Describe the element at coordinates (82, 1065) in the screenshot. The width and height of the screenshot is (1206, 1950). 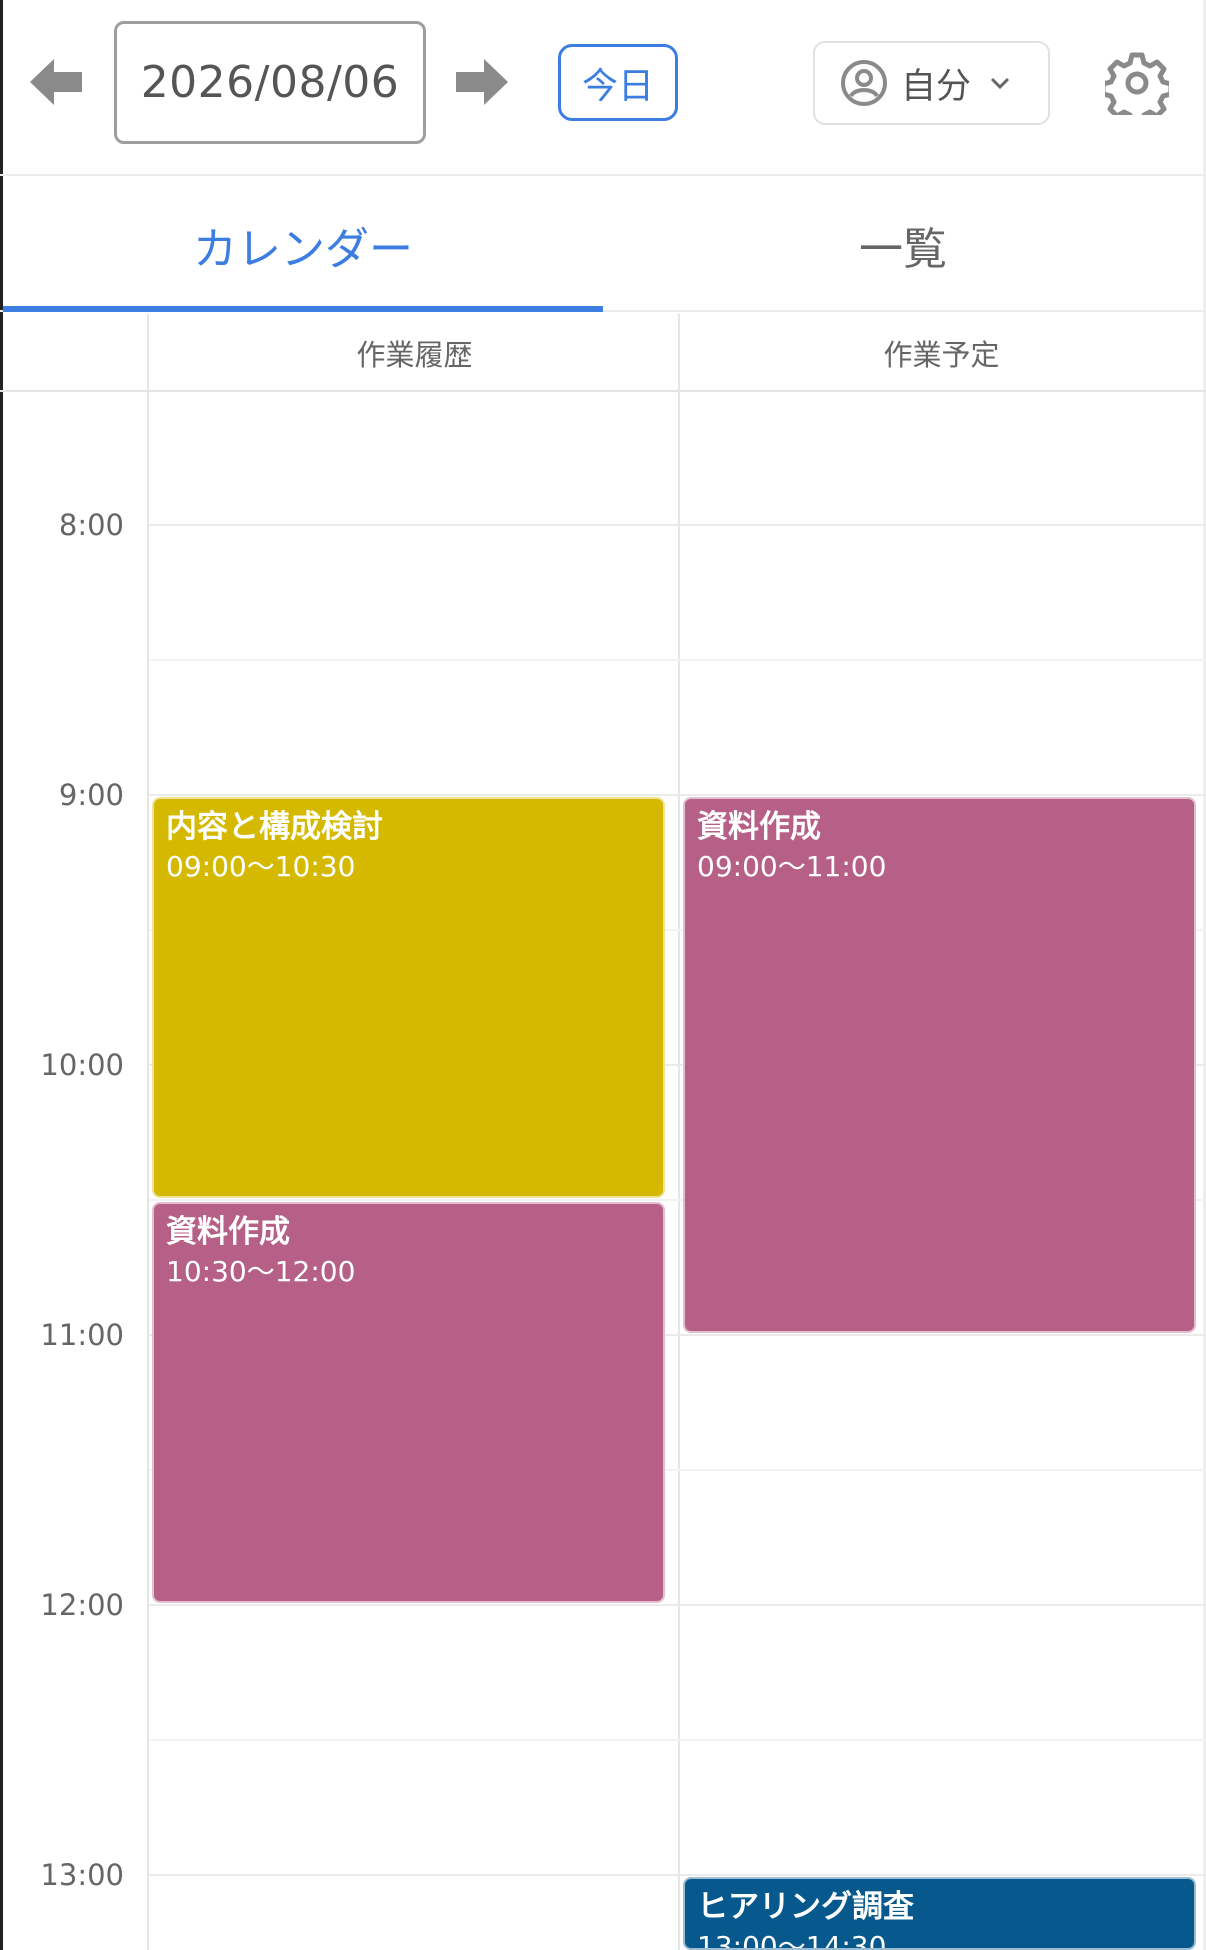
I see `time-label-10: 10:00` at that location.